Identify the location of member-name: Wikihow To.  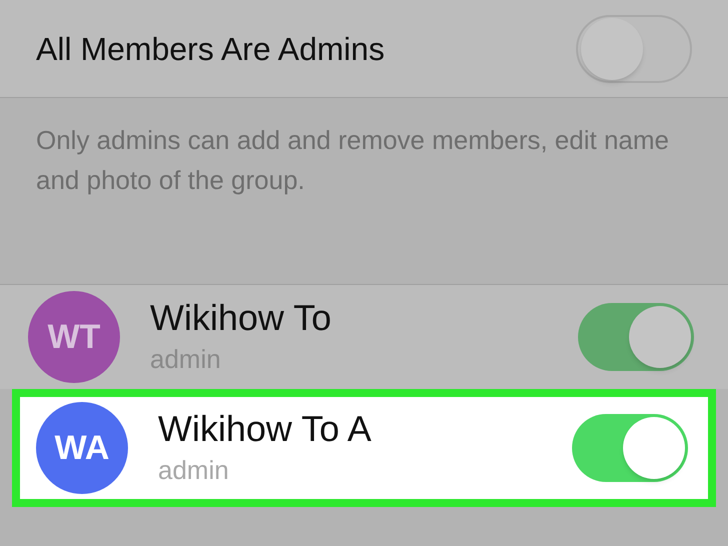
(241, 318).